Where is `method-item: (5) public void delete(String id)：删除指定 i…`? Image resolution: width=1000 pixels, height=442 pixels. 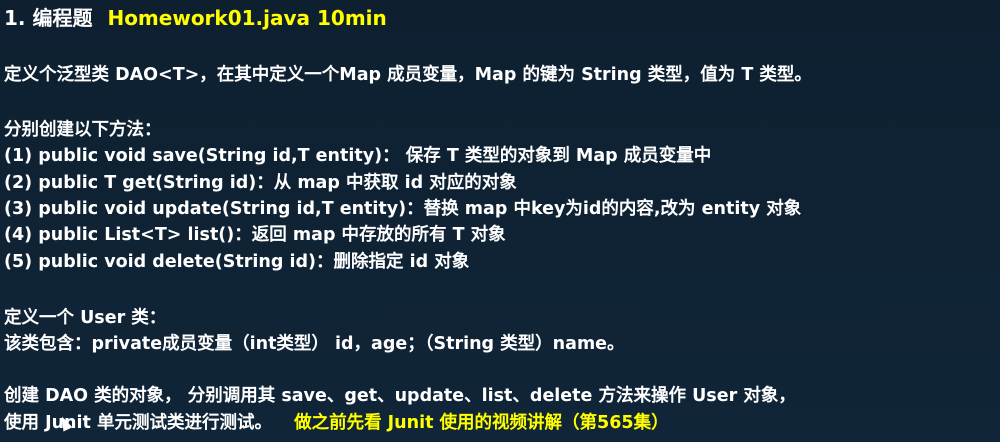 method-item: (5) public void delete(String id)：删除指定 i… is located at coordinates (237, 262).